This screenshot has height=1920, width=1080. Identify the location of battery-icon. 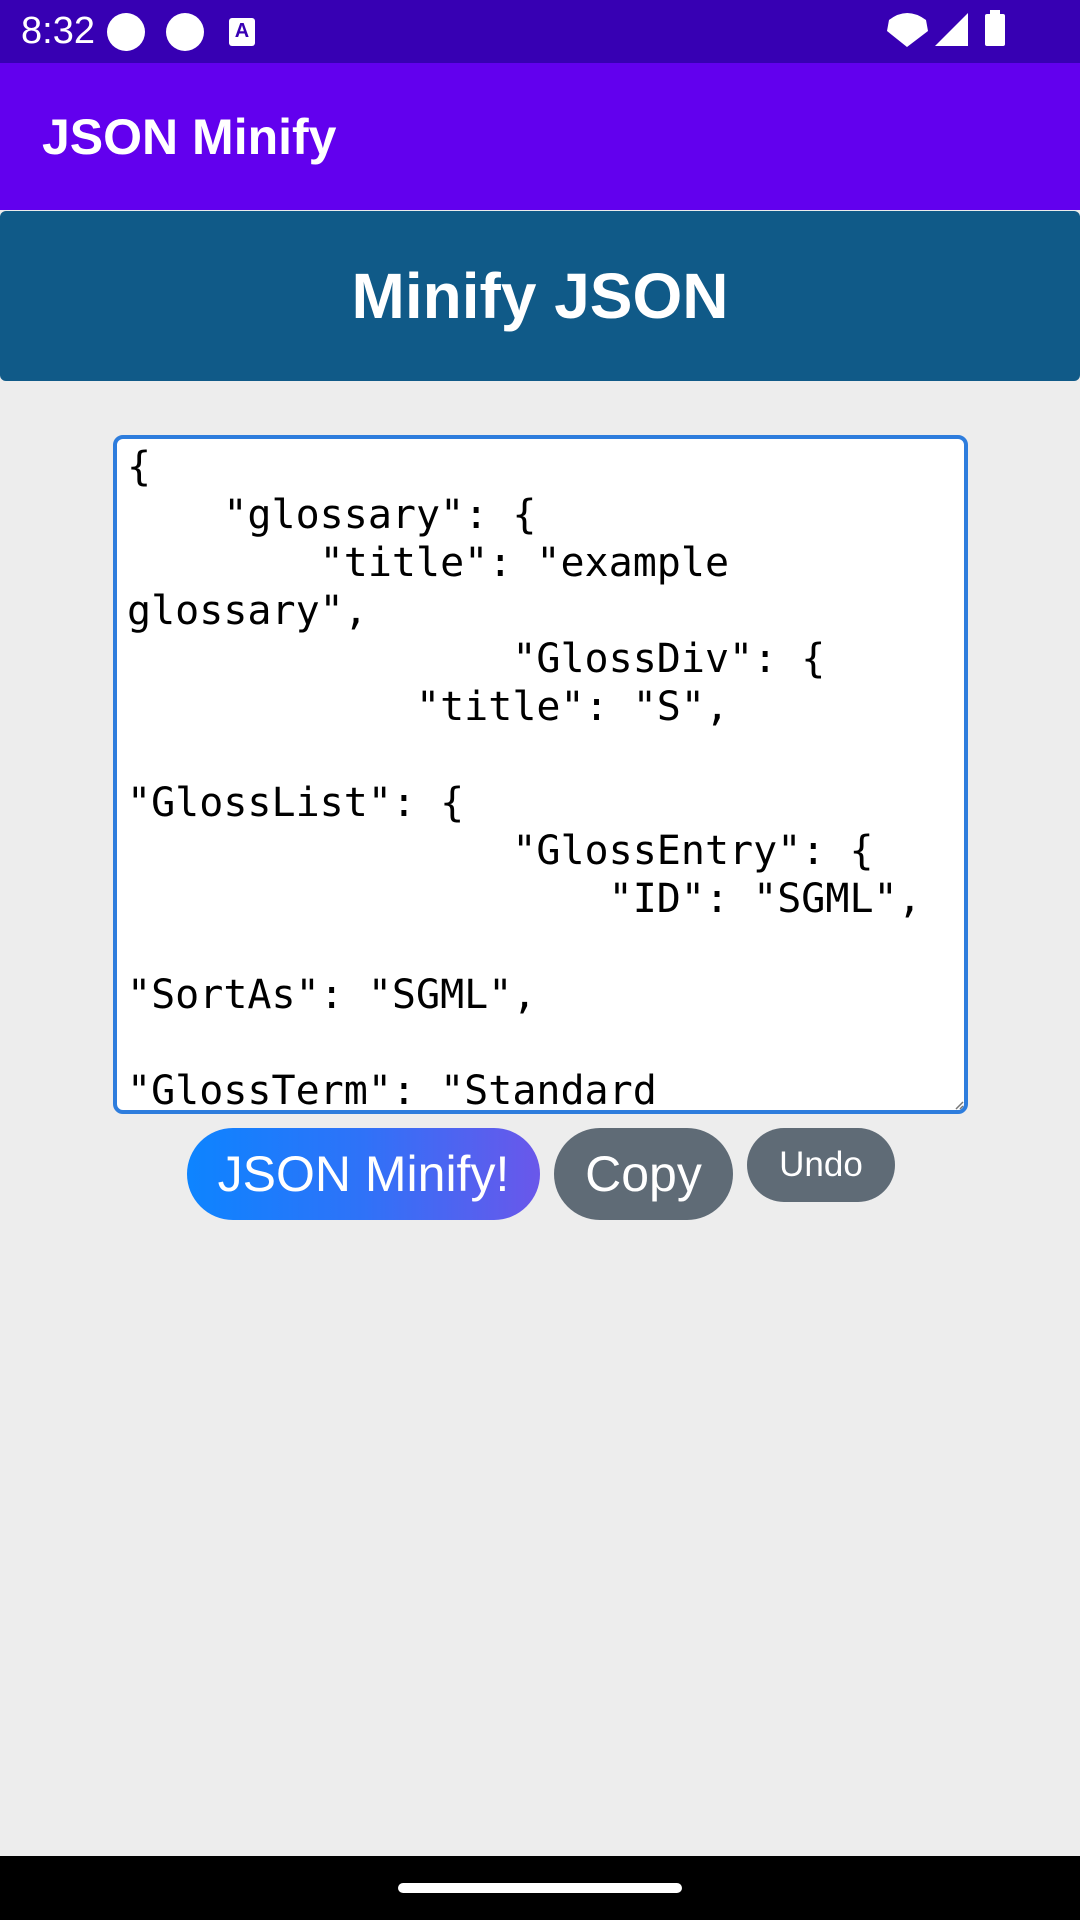
(995, 30).